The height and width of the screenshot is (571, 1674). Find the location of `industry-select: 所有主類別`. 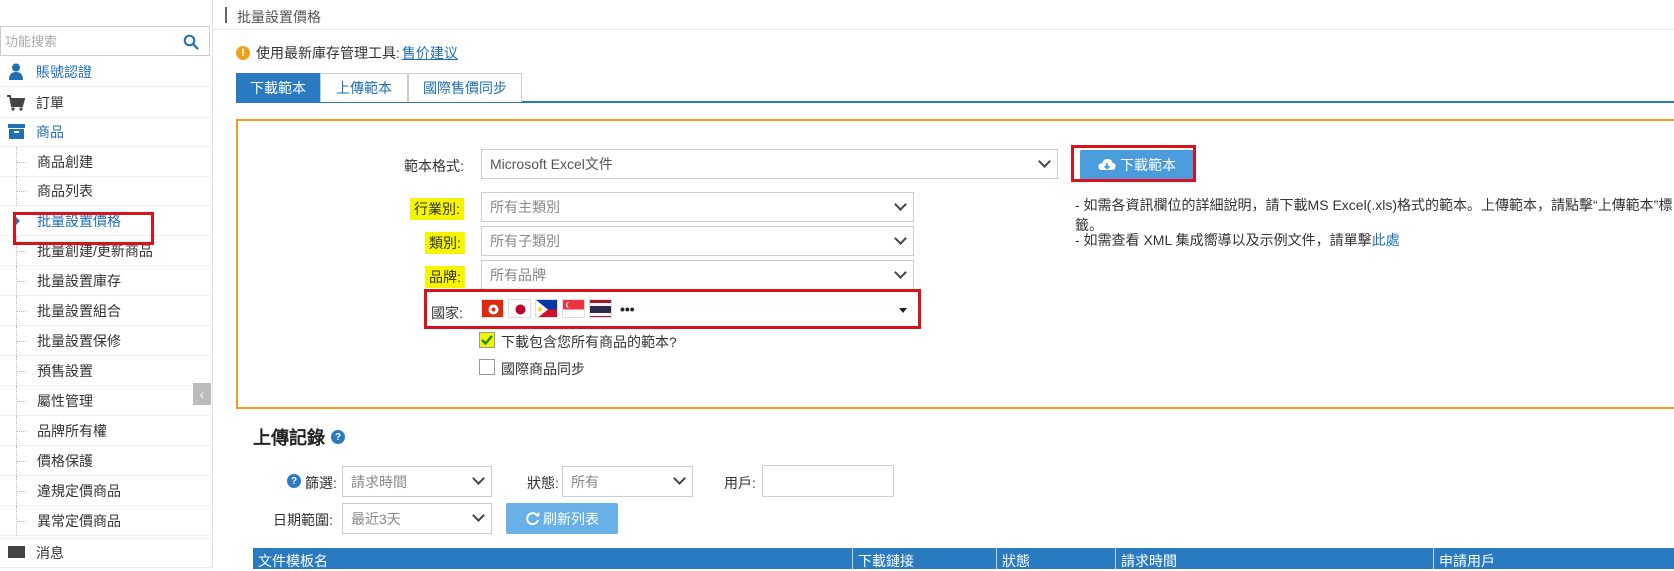

industry-select: 所有主類別 is located at coordinates (697, 207).